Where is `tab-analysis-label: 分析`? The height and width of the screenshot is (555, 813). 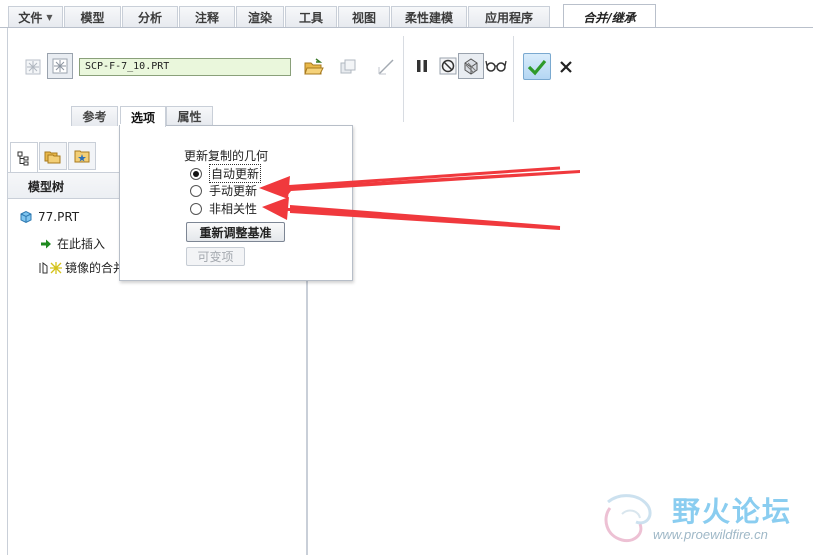
tab-analysis-label: 分析 is located at coordinates (149, 17).